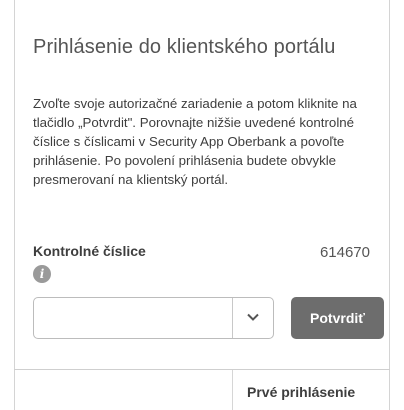  What do you see at coordinates (232, 318) in the screenshot?
I see `select-divider` at bounding box center [232, 318].